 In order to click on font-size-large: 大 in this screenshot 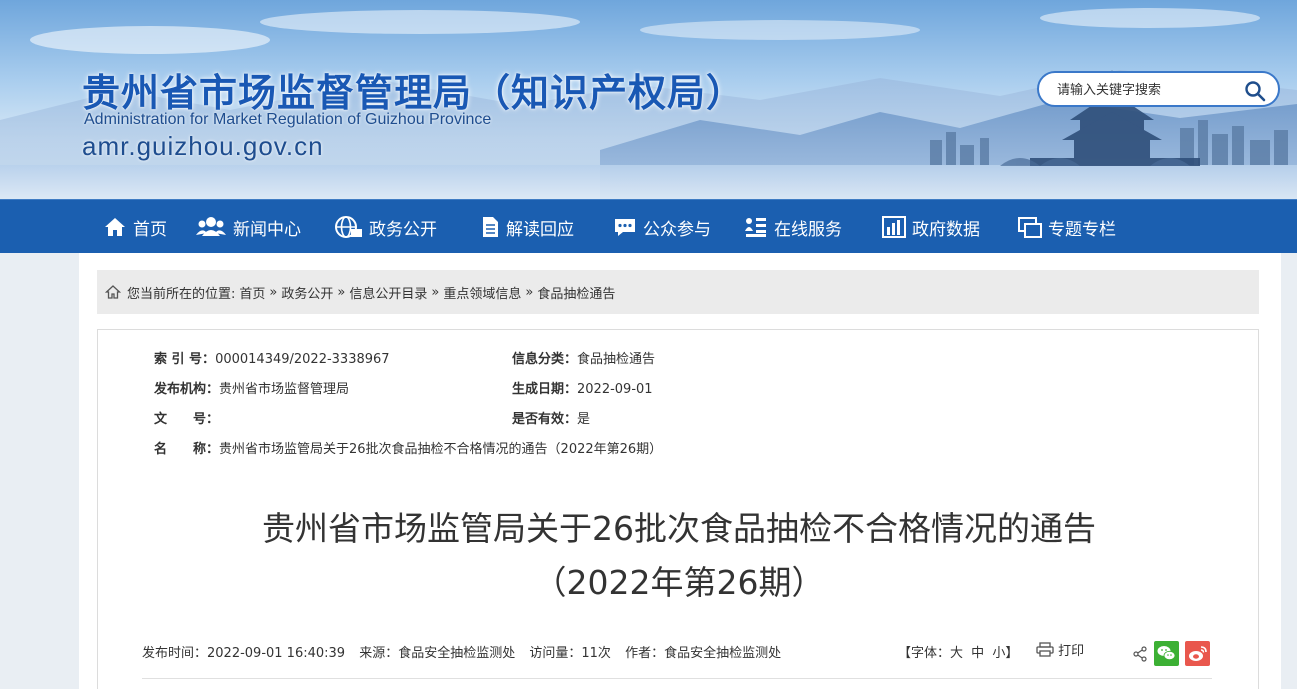, I will do `click(956, 653)`.